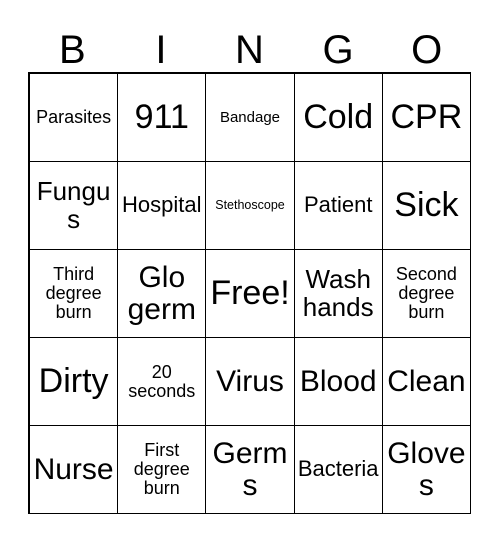 The image size is (500, 544). Describe the element at coordinates (338, 50) in the screenshot. I see `bingo-header-letter-g: G` at that location.